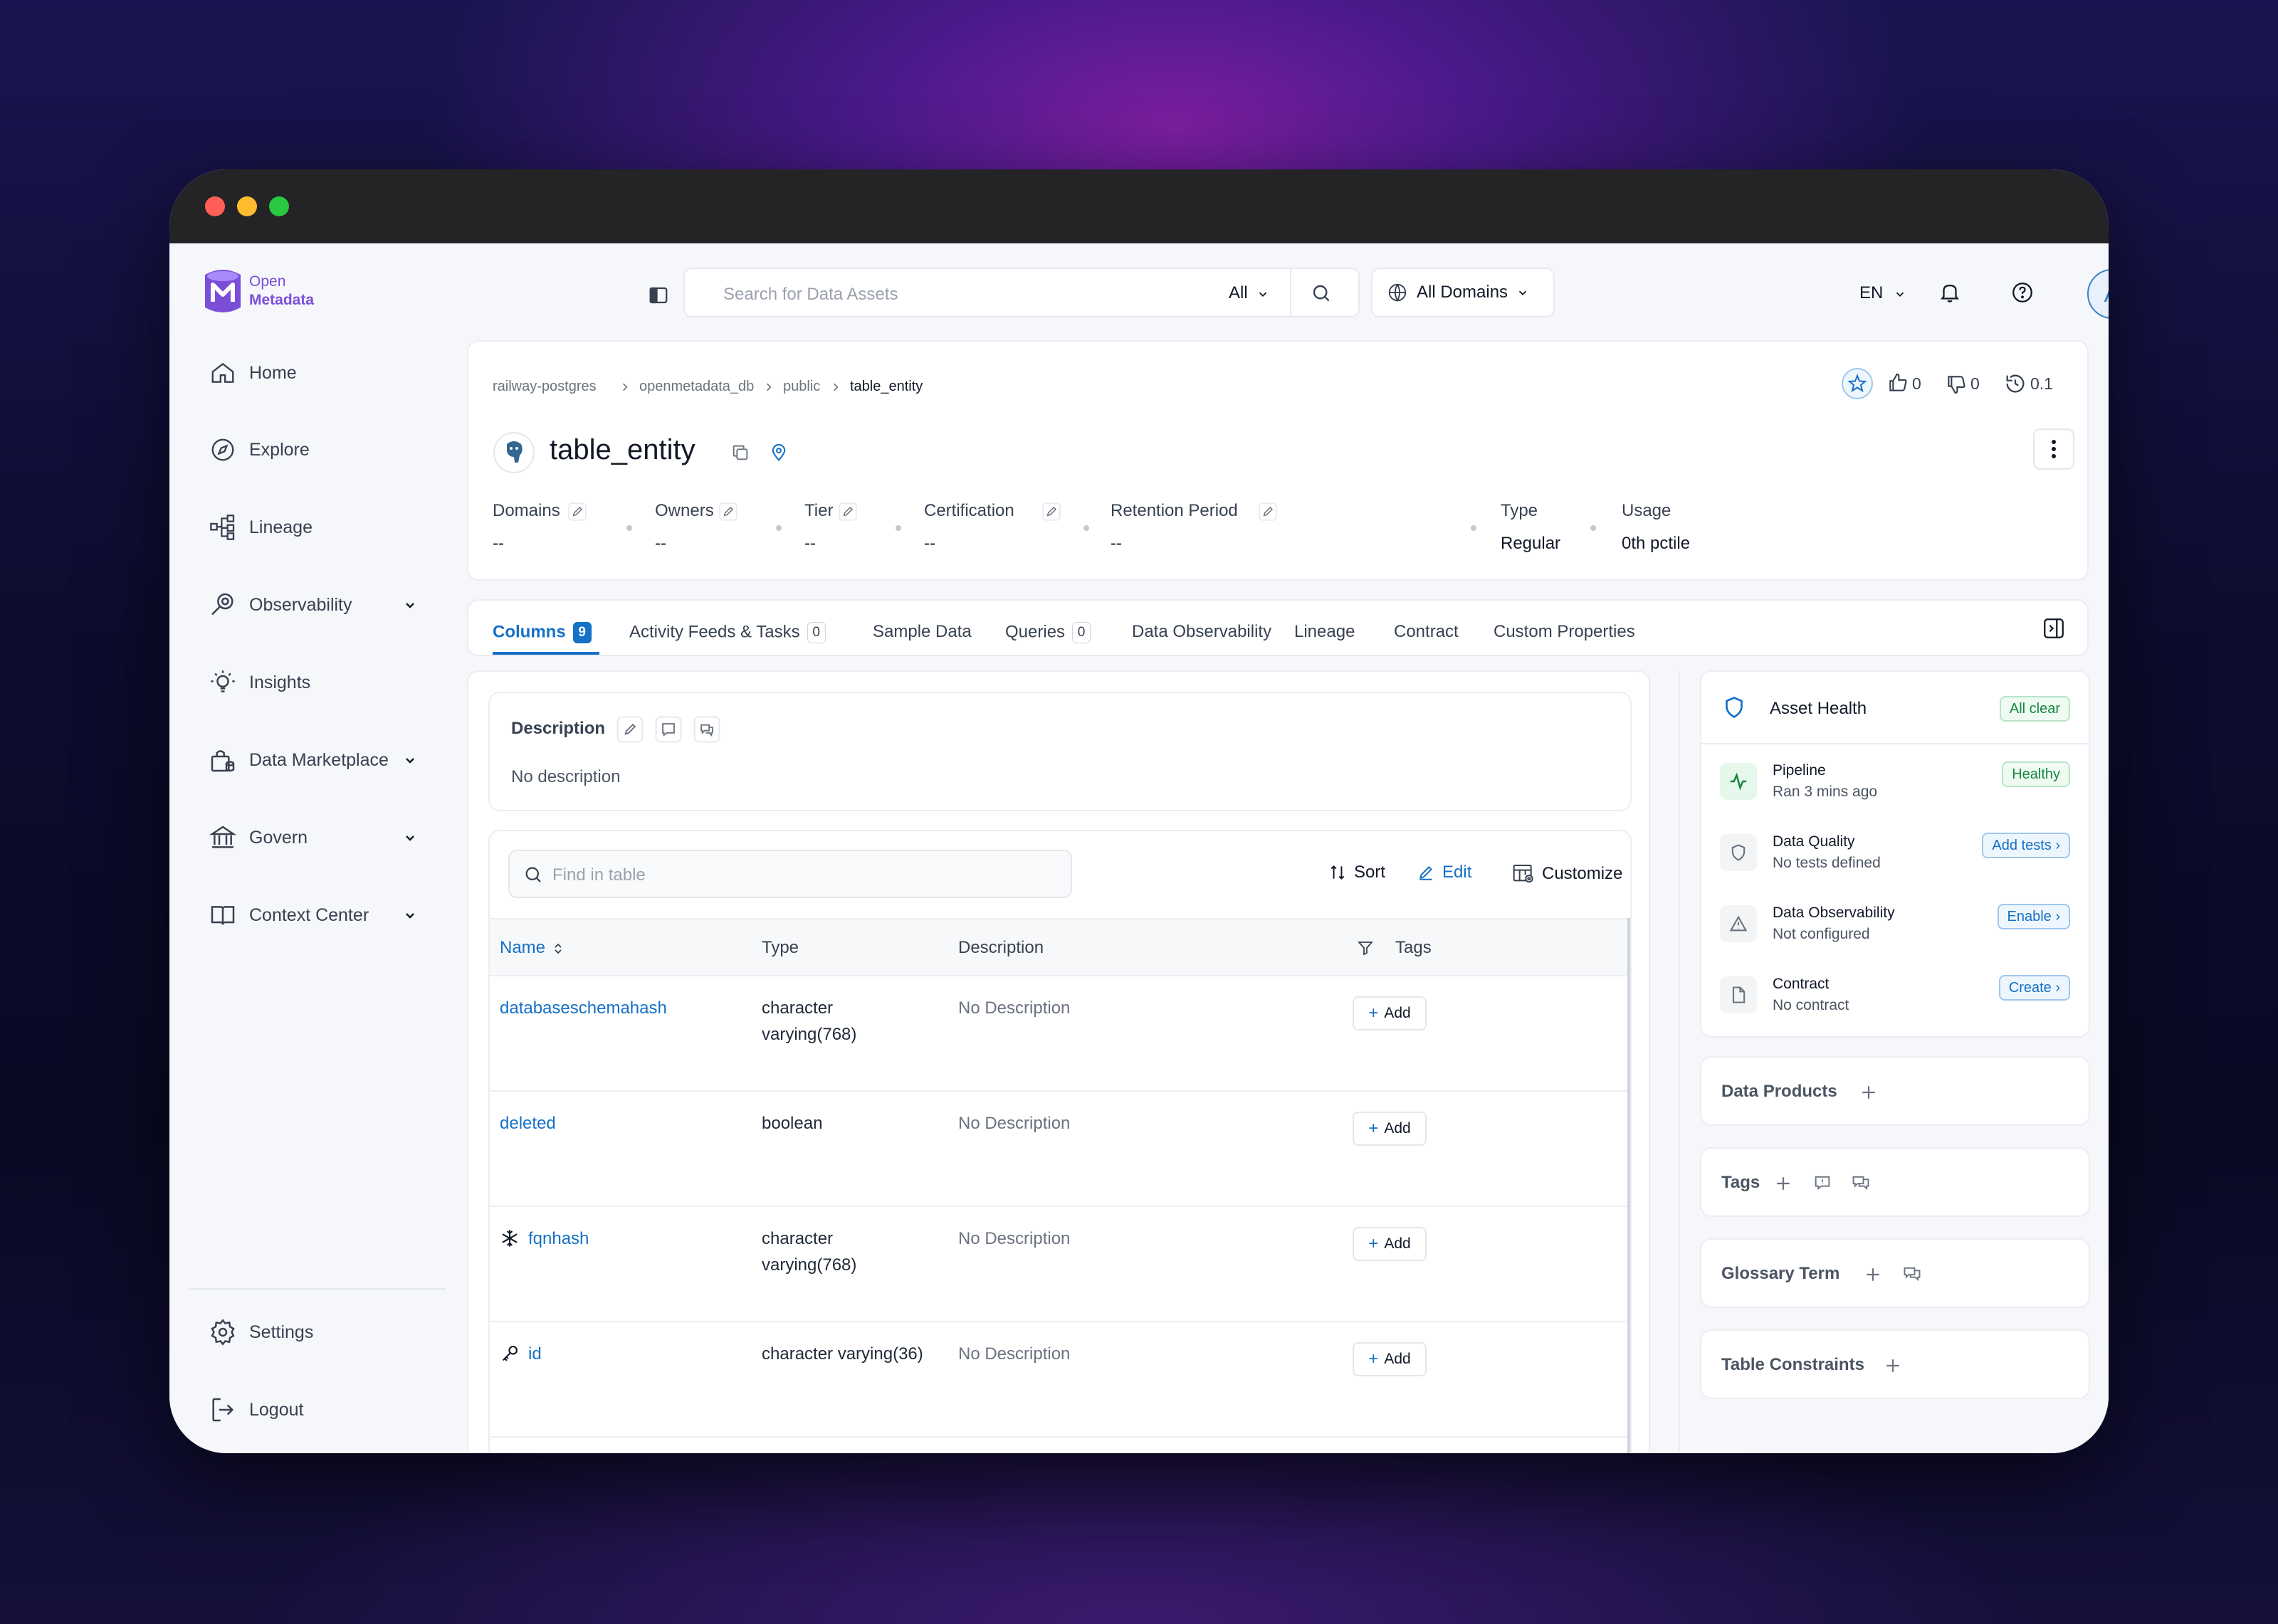 The height and width of the screenshot is (1624, 2278). Describe the element at coordinates (801, 387) in the screenshot. I see `breadcrumb-item: public` at that location.